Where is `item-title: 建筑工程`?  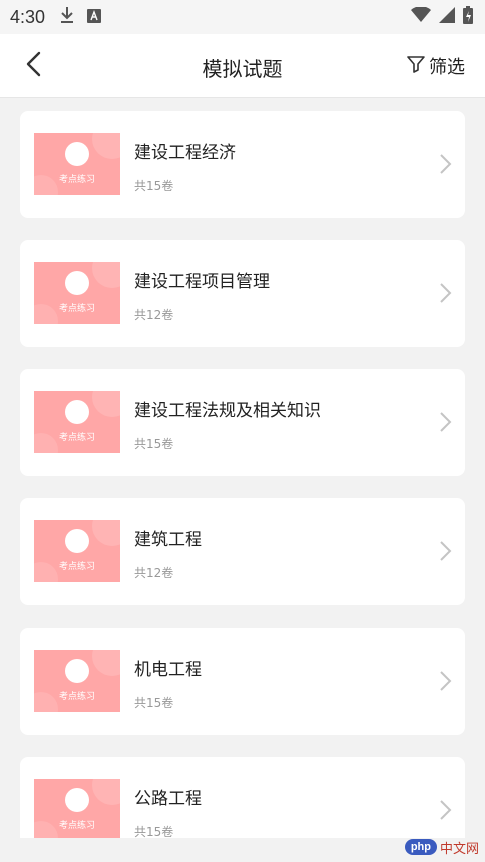 item-title: 建筑工程 is located at coordinates (168, 540).